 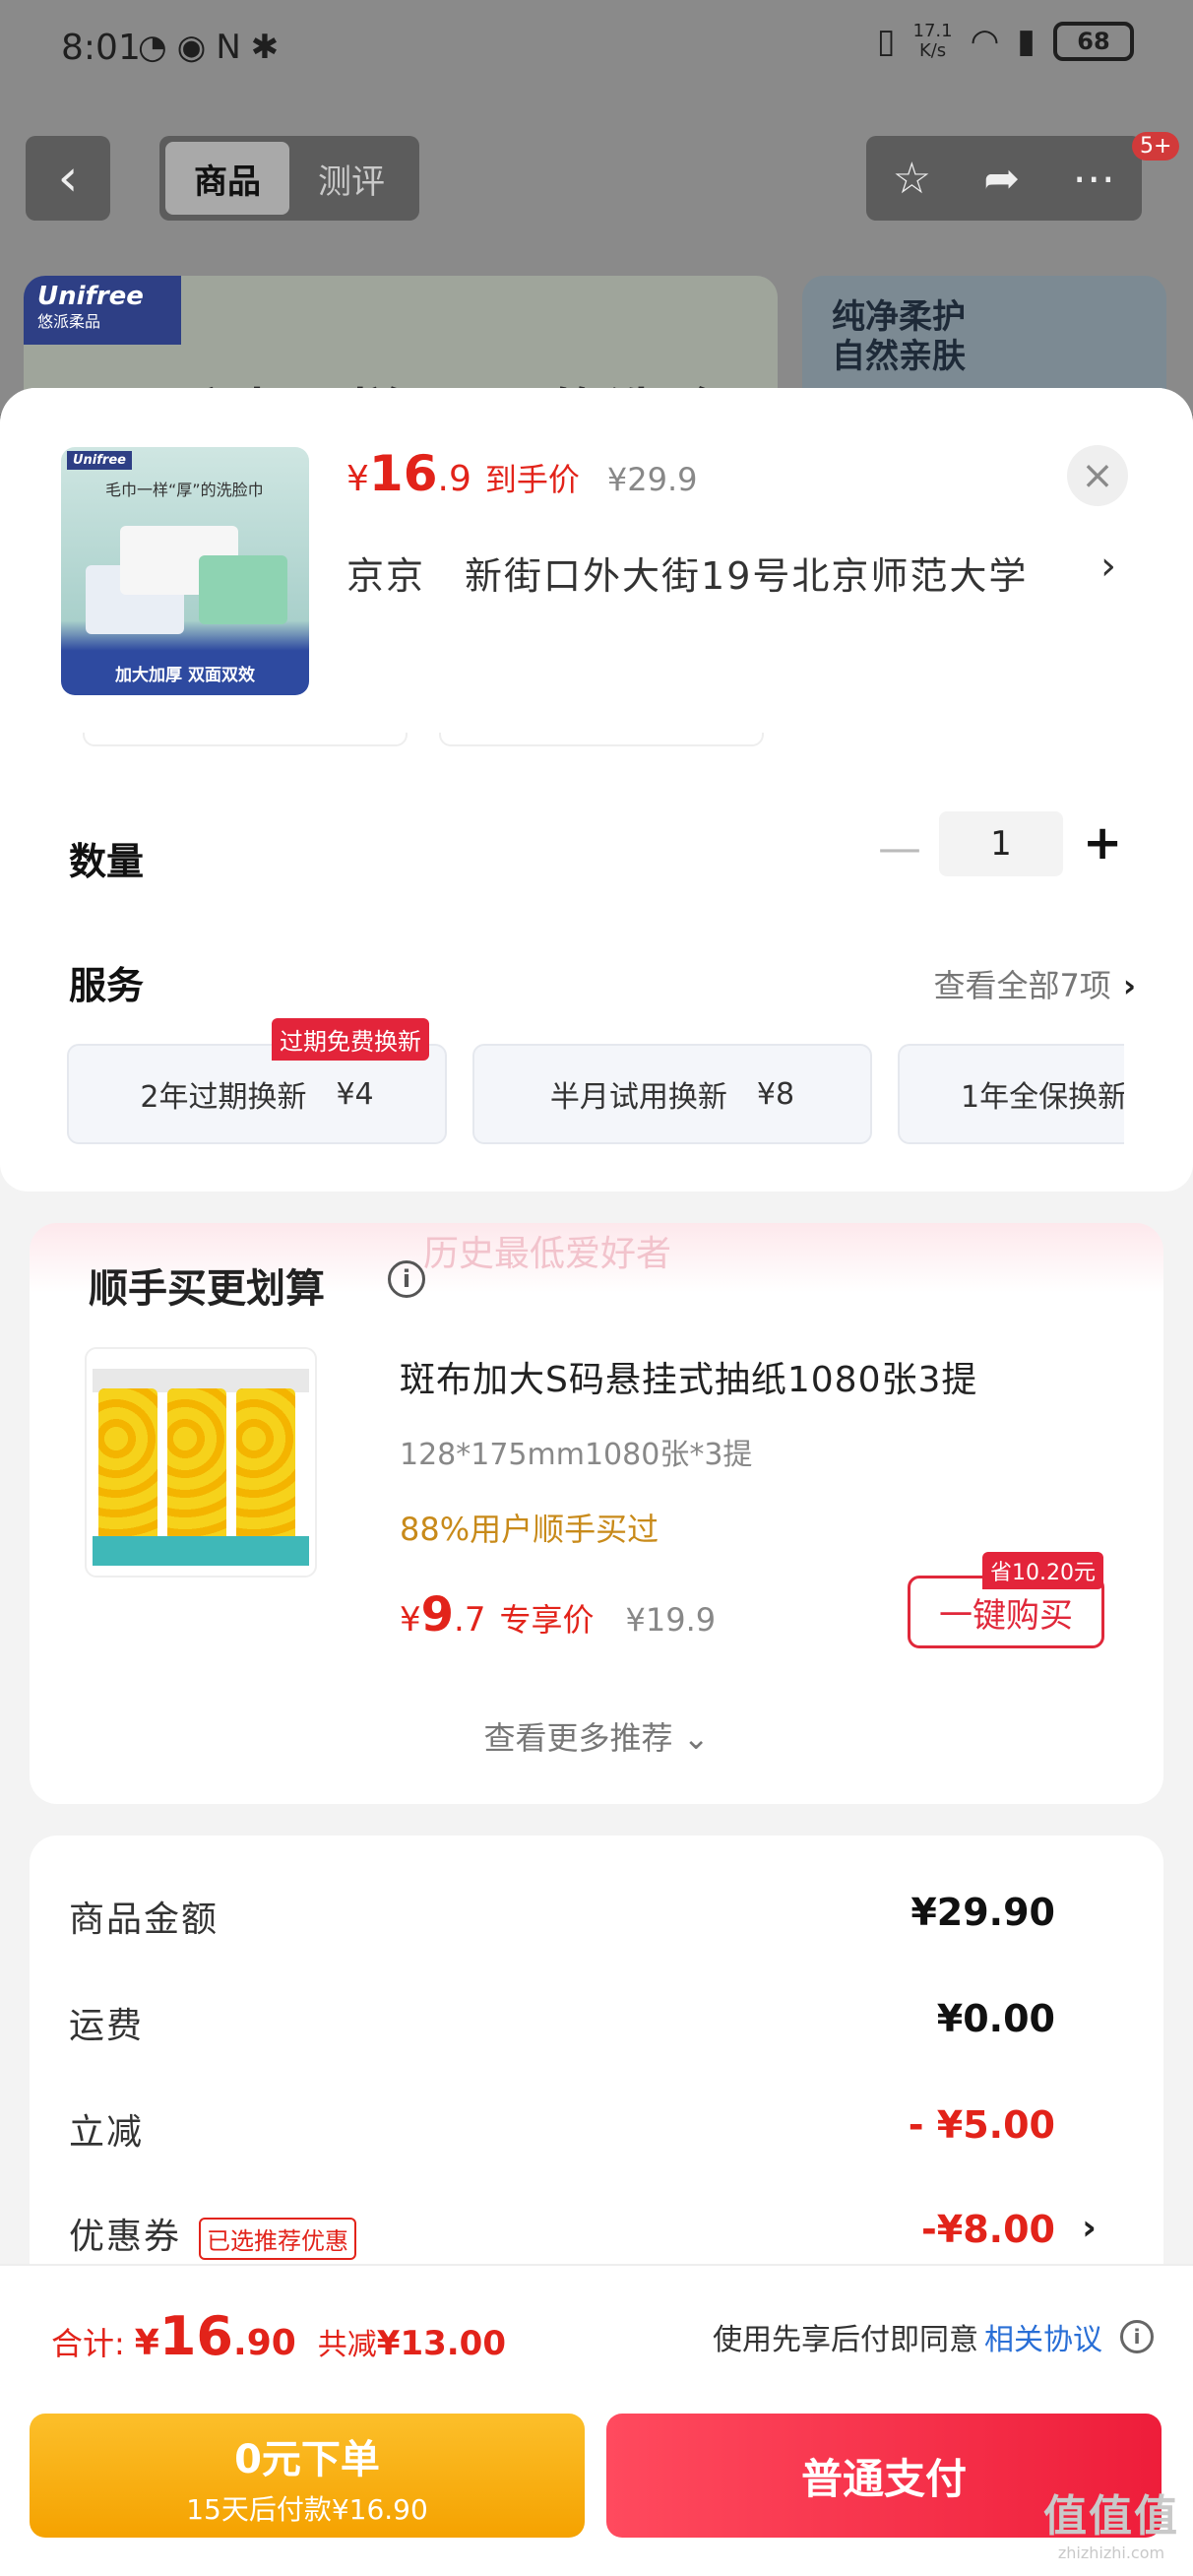 I want to click on summary-row-discount: 立减 - ¥5.00, so click(x=586, y=2132).